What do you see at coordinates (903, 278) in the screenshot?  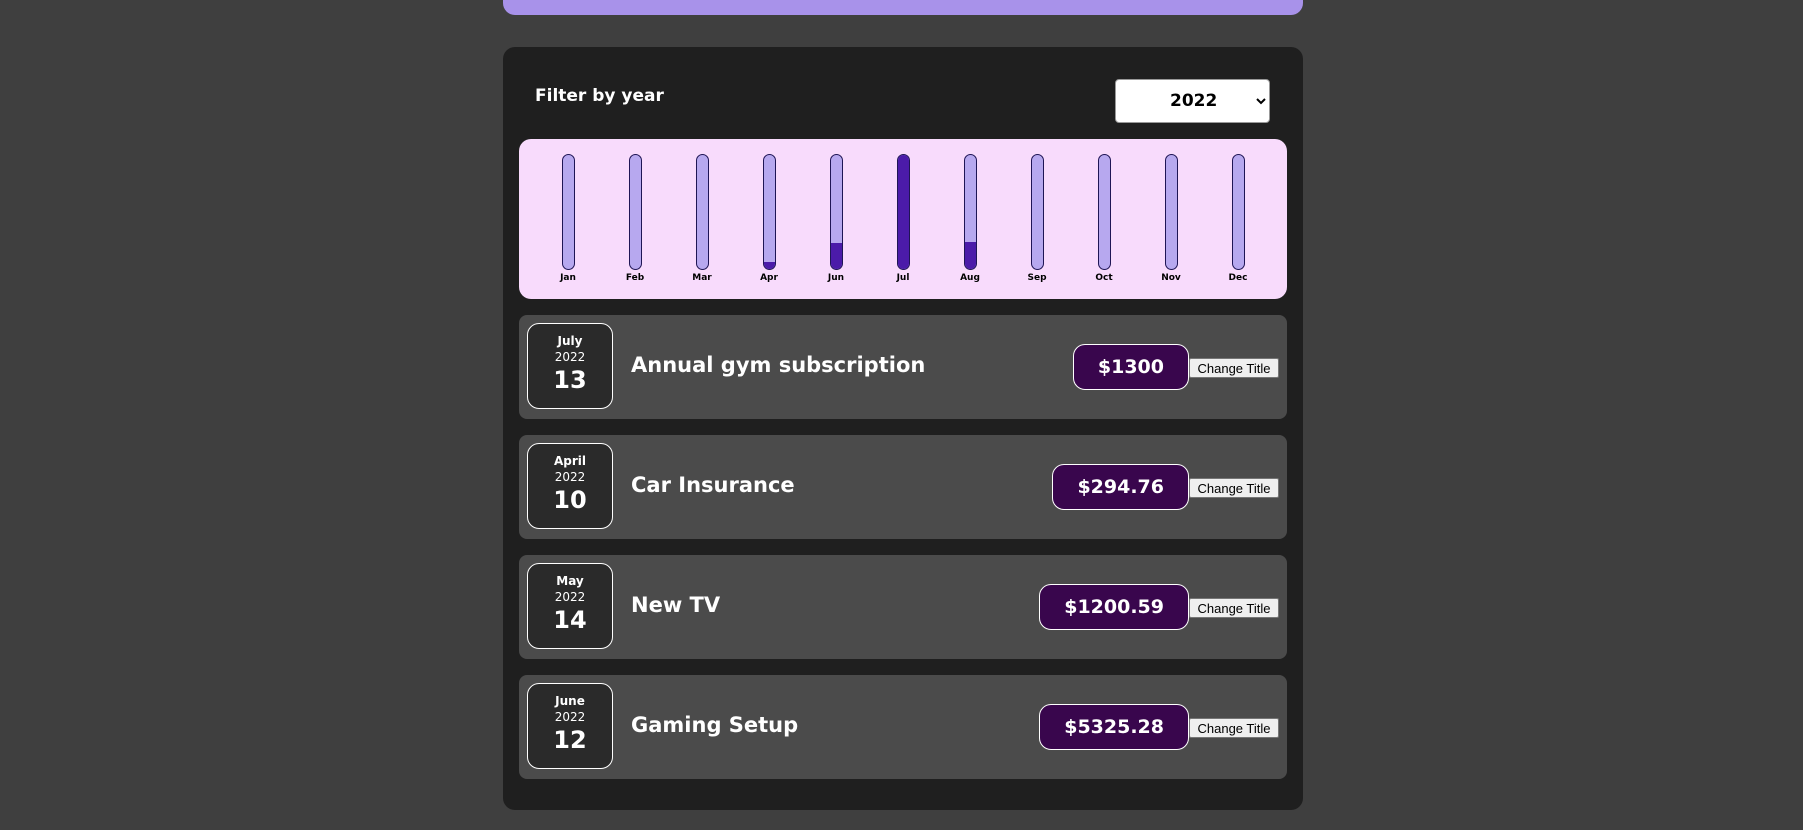 I see `chart-bar-label: Jul` at bounding box center [903, 278].